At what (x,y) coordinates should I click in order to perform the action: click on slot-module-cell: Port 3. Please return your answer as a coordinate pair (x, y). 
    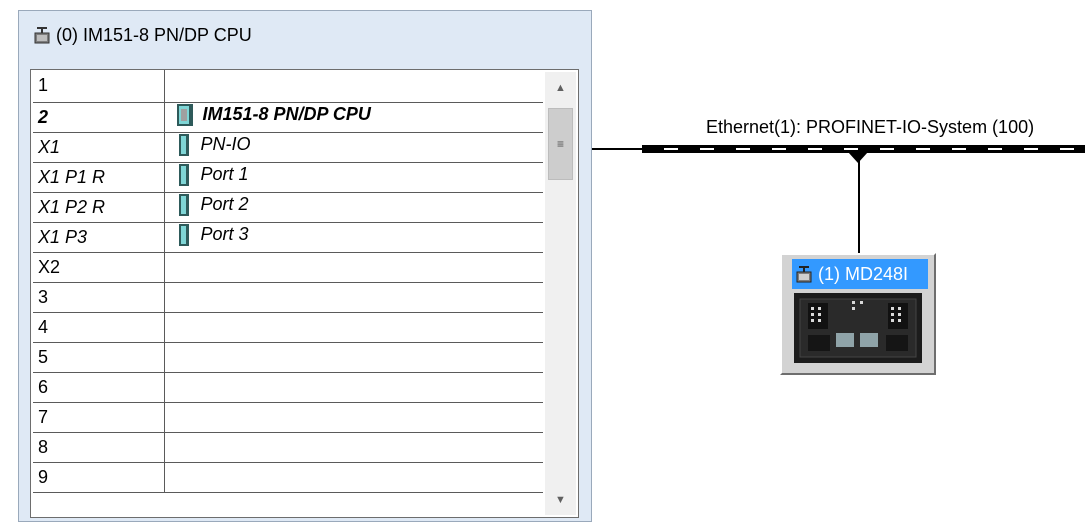
    Looking at the image, I should click on (353, 237).